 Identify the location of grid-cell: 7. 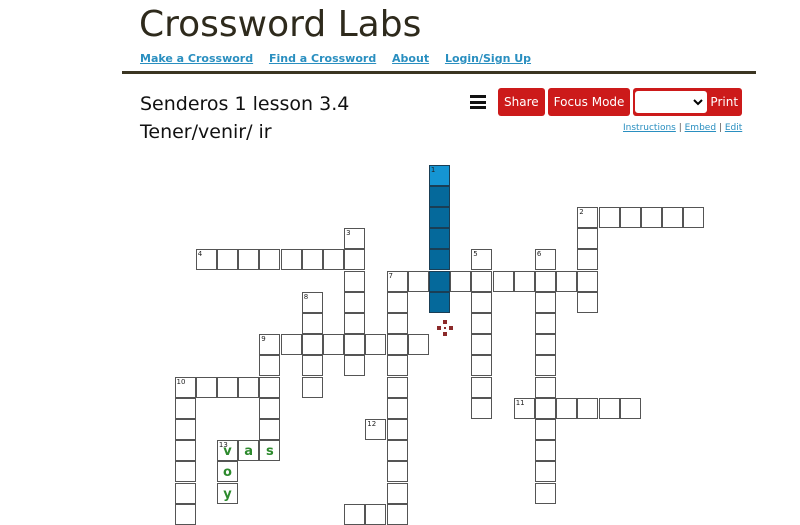
(397, 281).